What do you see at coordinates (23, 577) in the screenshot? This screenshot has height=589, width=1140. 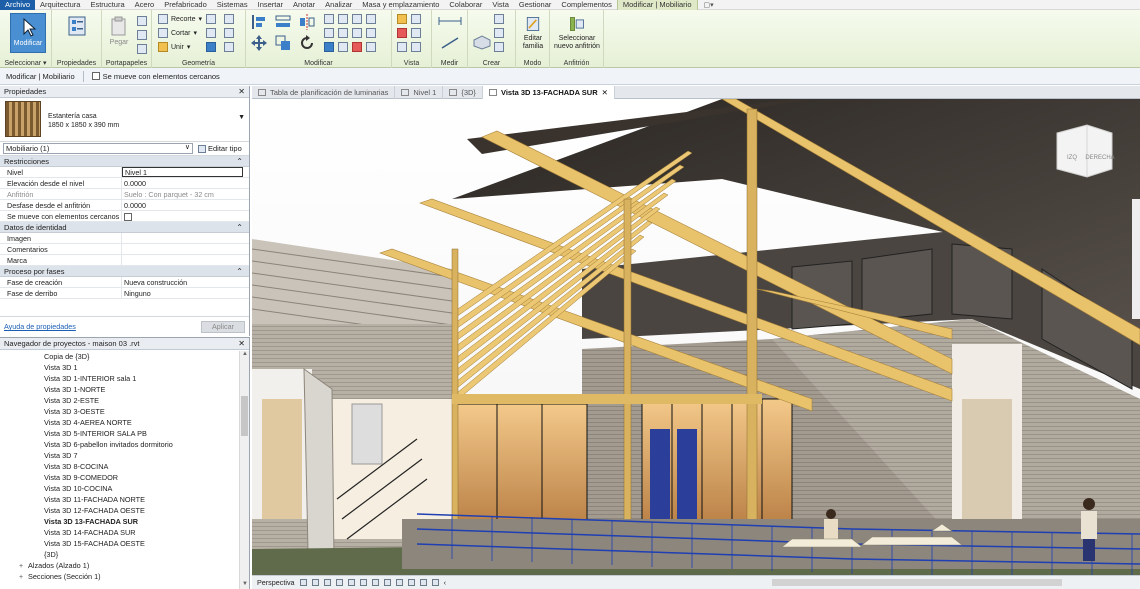 I see `expand-icon: +` at bounding box center [23, 577].